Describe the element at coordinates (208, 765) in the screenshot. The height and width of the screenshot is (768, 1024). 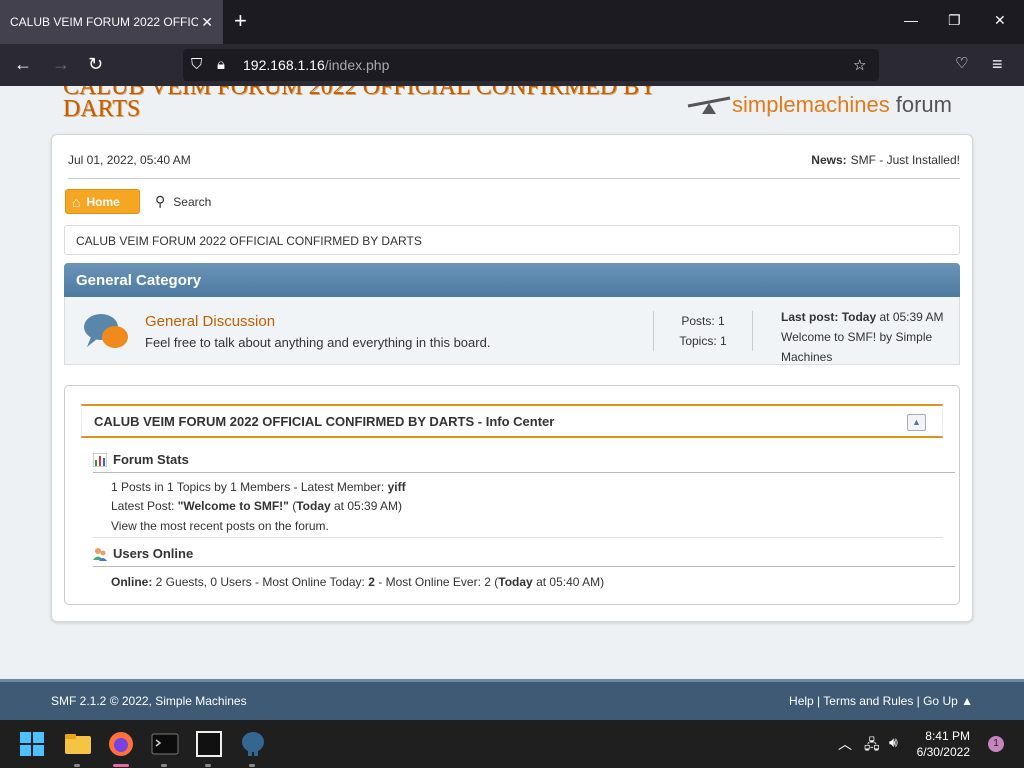
I see `seven-zip-running-indicator` at that location.